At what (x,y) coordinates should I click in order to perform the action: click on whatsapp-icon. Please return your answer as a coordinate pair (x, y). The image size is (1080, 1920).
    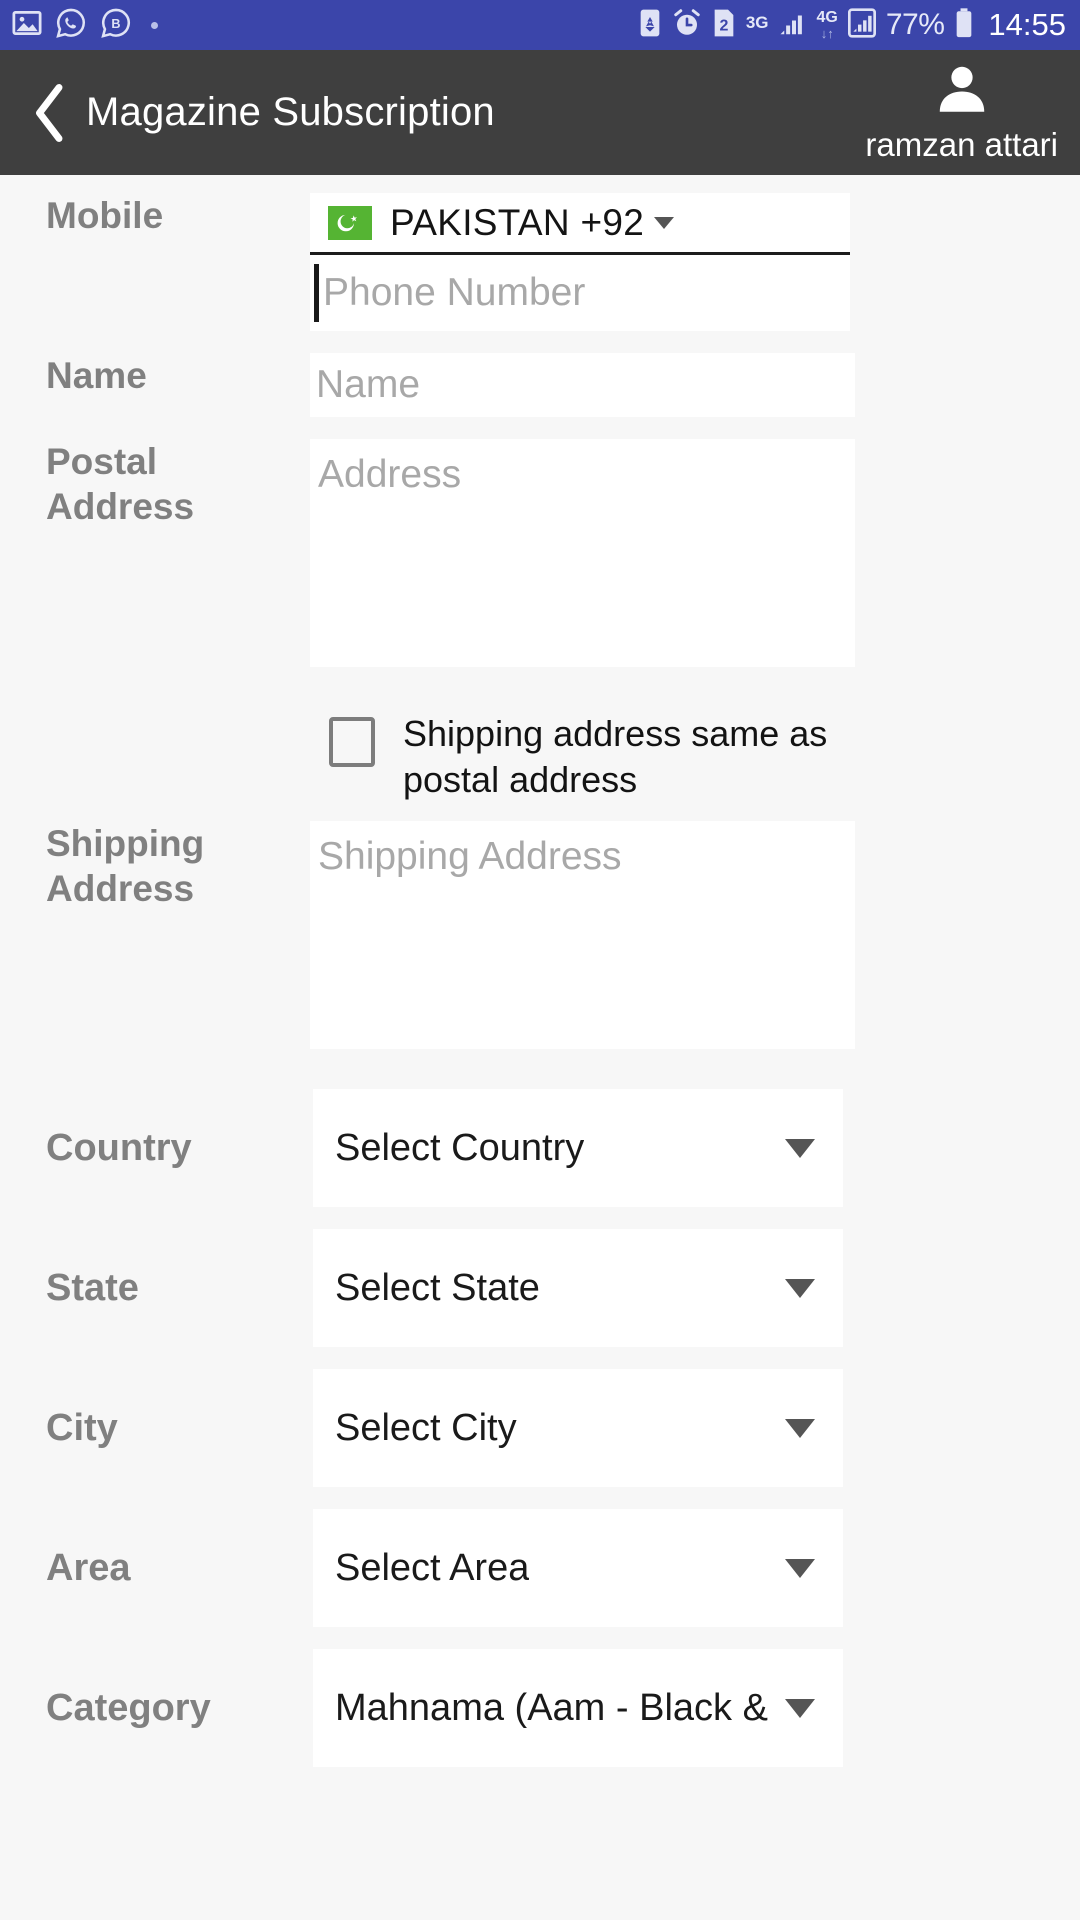
    Looking at the image, I should click on (71, 25).